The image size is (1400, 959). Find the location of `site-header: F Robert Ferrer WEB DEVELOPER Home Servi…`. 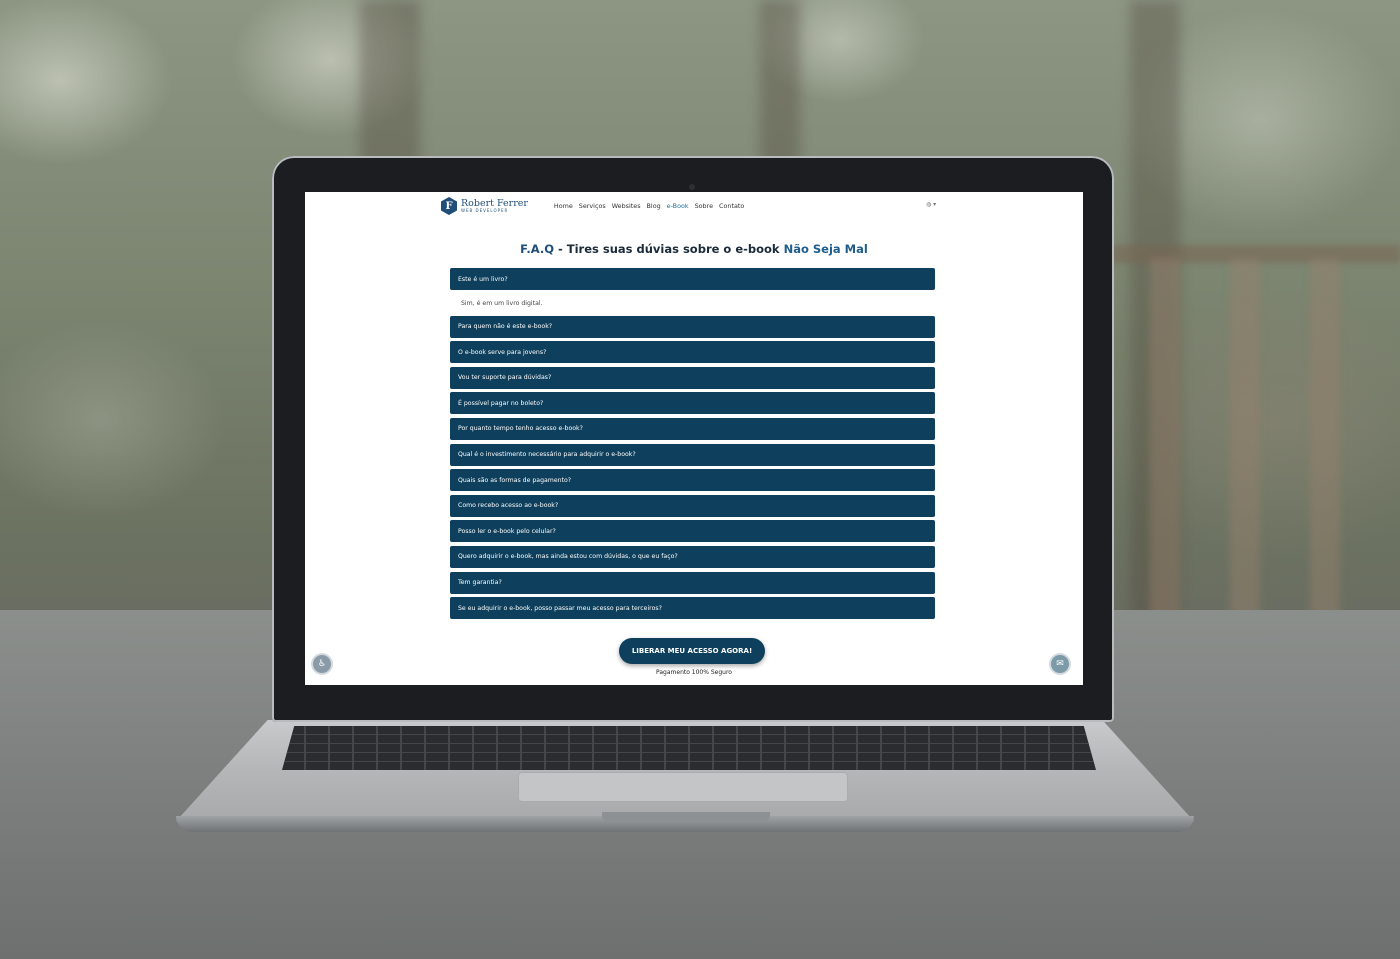

site-header: F Robert Ferrer WEB DEVELOPER Home Servi… is located at coordinates (592, 206).